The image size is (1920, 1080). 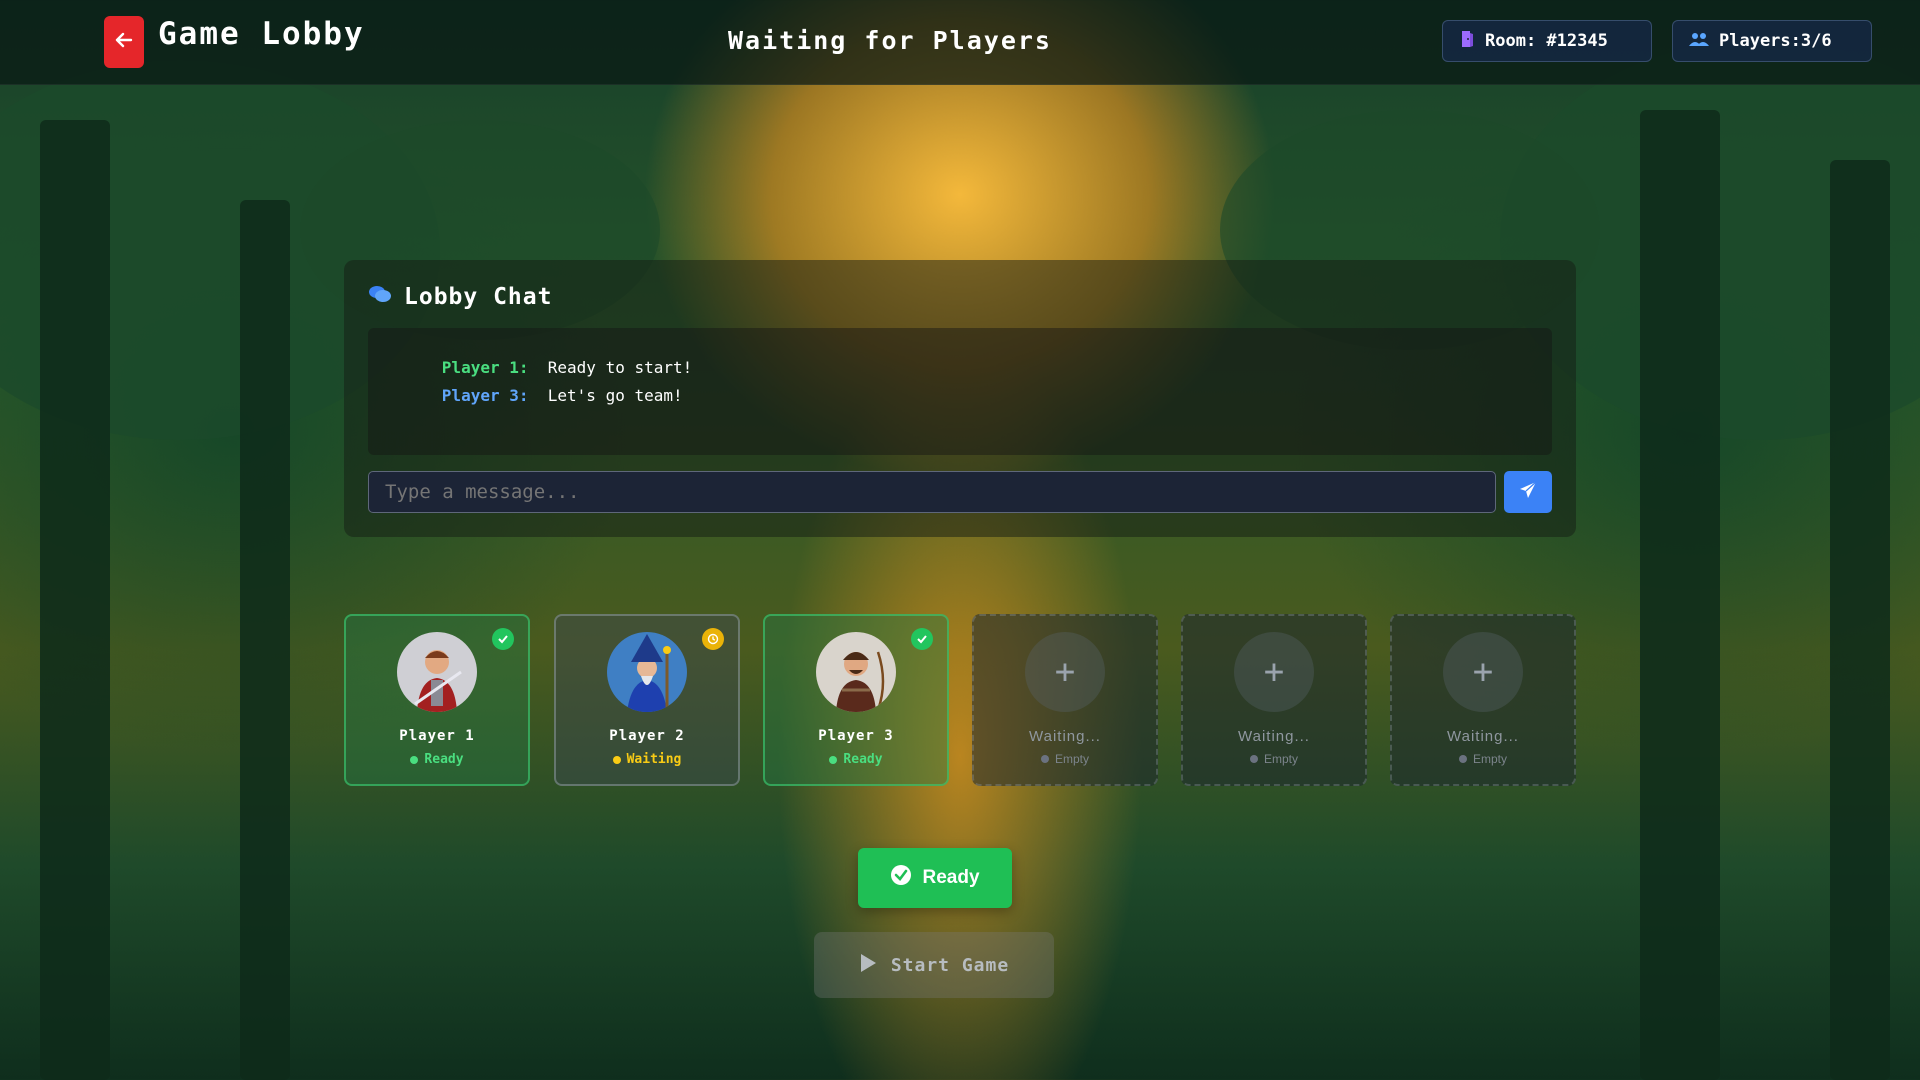 I want to click on room-badge: Room: #12345, so click(x=1547, y=41).